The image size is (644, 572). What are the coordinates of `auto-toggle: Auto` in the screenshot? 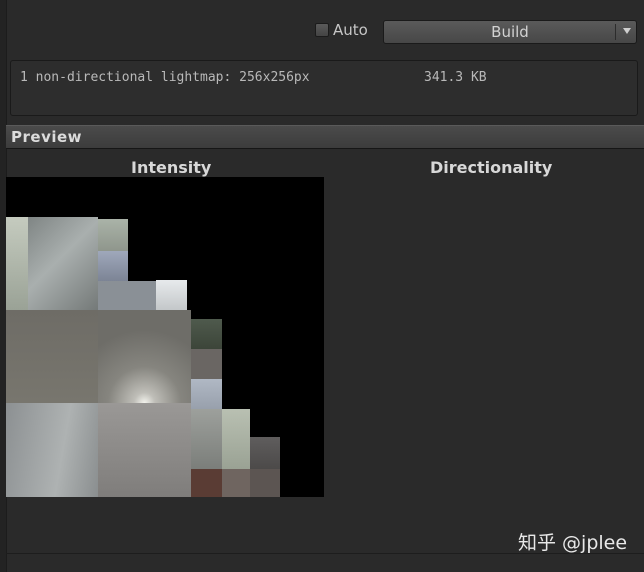 It's located at (341, 30).